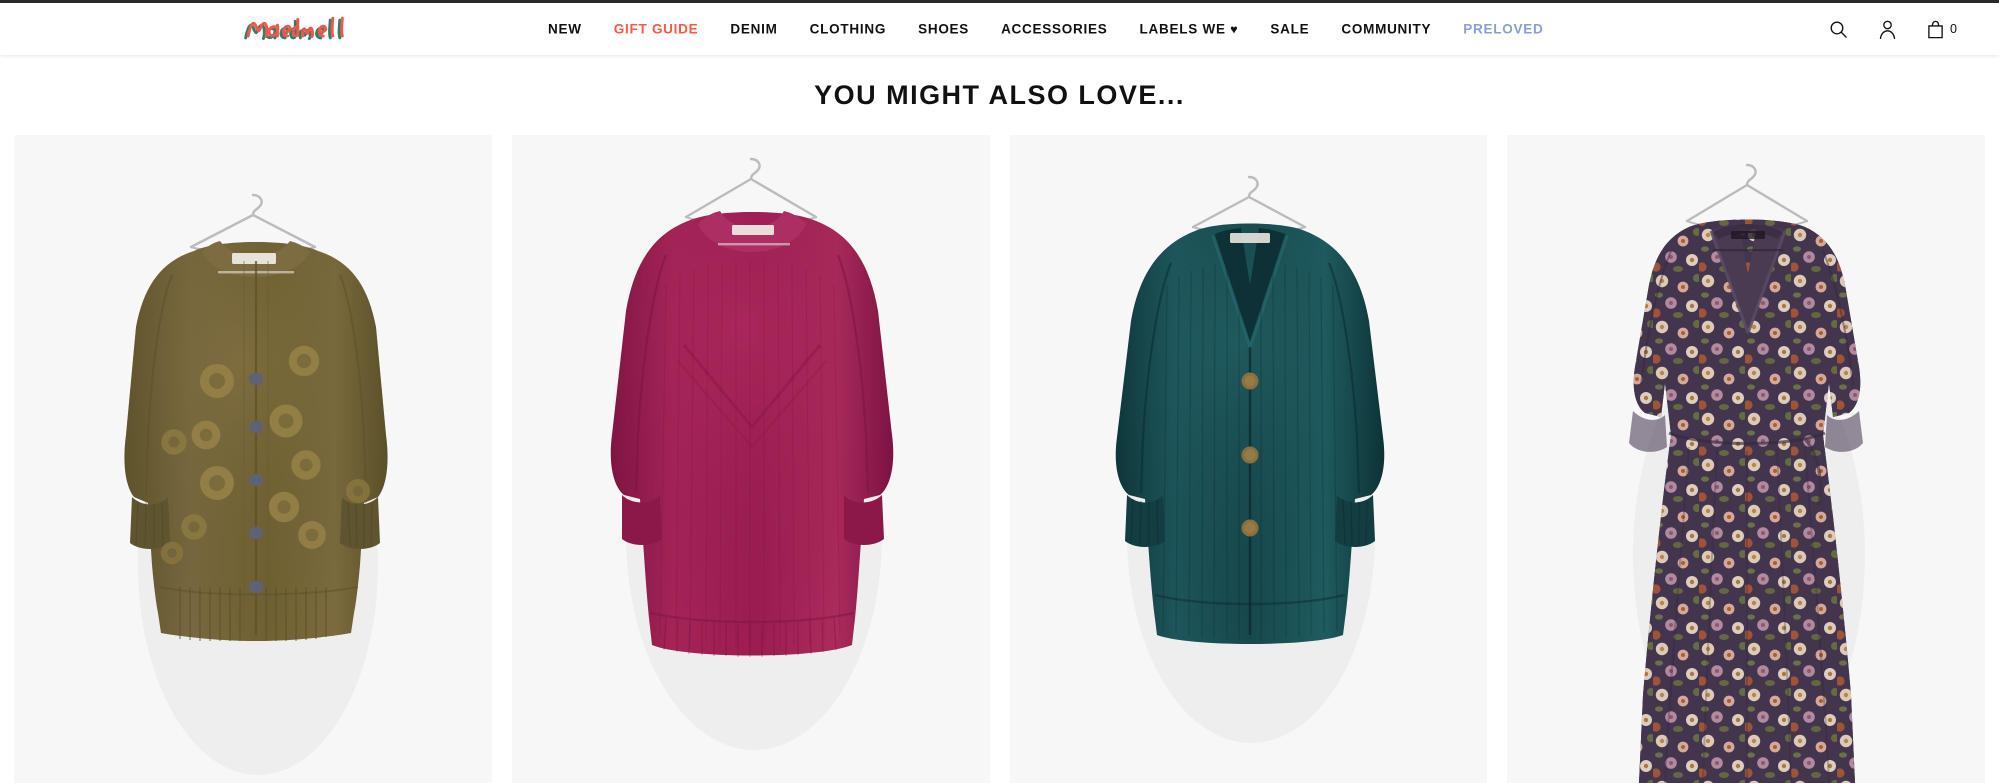 This screenshot has width=1999, height=784. What do you see at coordinates (848, 29) in the screenshot?
I see `nav-item-clothing: CLOTHING` at bounding box center [848, 29].